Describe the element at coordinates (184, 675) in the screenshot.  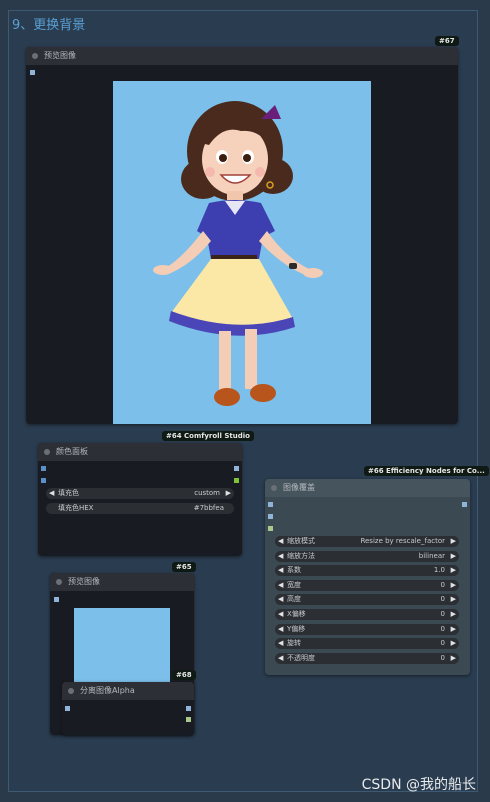
I see `node-68-badge: #68` at that location.